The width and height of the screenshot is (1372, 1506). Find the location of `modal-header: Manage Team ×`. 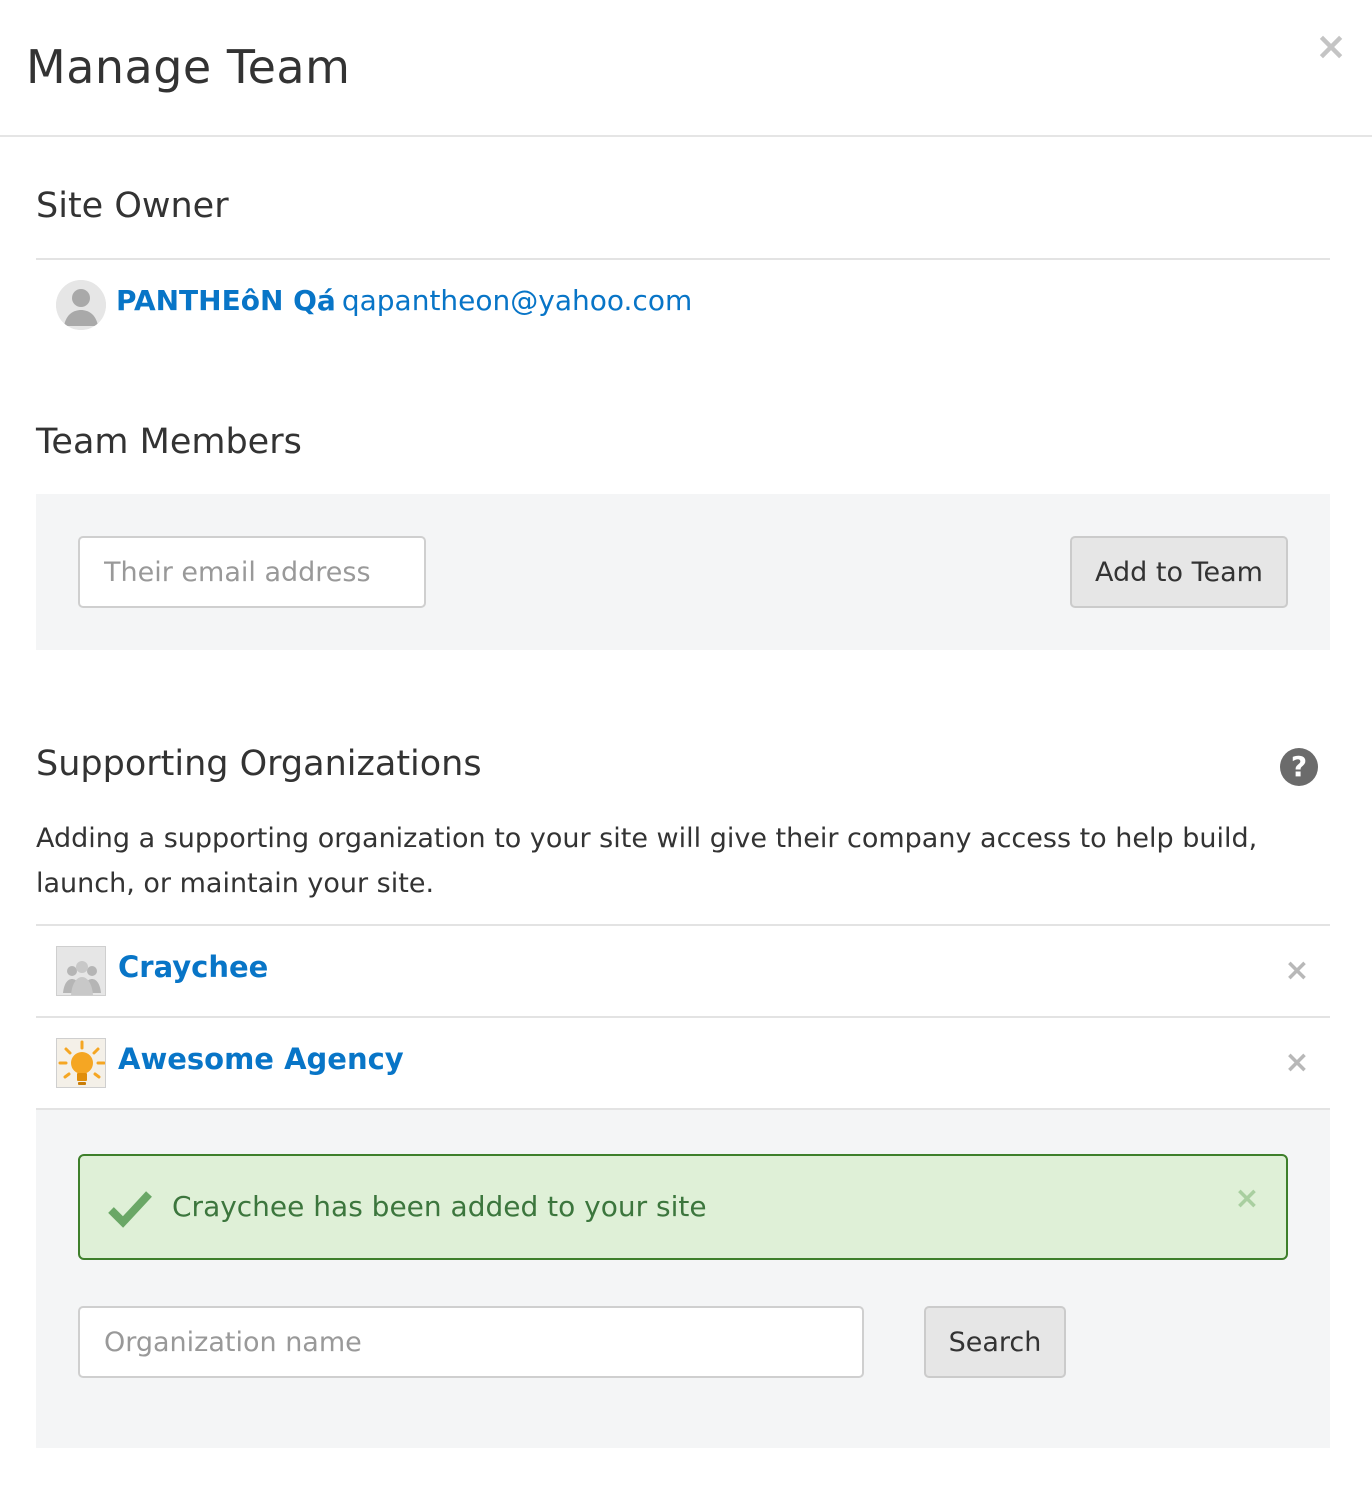

modal-header: Manage Team × is located at coordinates (686, 68).